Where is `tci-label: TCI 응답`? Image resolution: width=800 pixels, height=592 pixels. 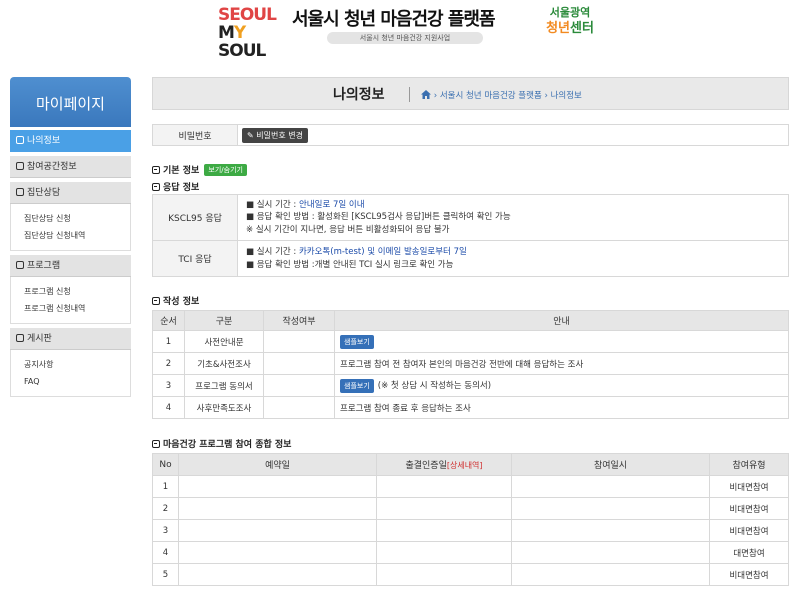 tci-label: TCI 응답 is located at coordinates (195, 258).